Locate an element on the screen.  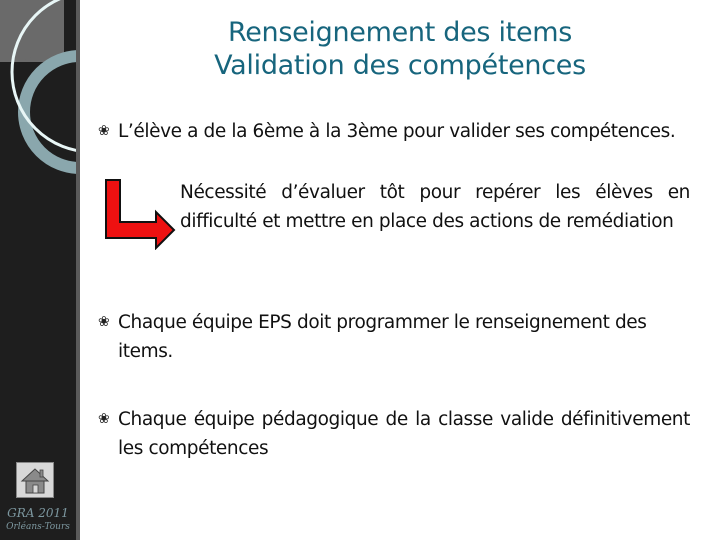
title-line-1: Renseignement des items is located at coordinates (400, 32).